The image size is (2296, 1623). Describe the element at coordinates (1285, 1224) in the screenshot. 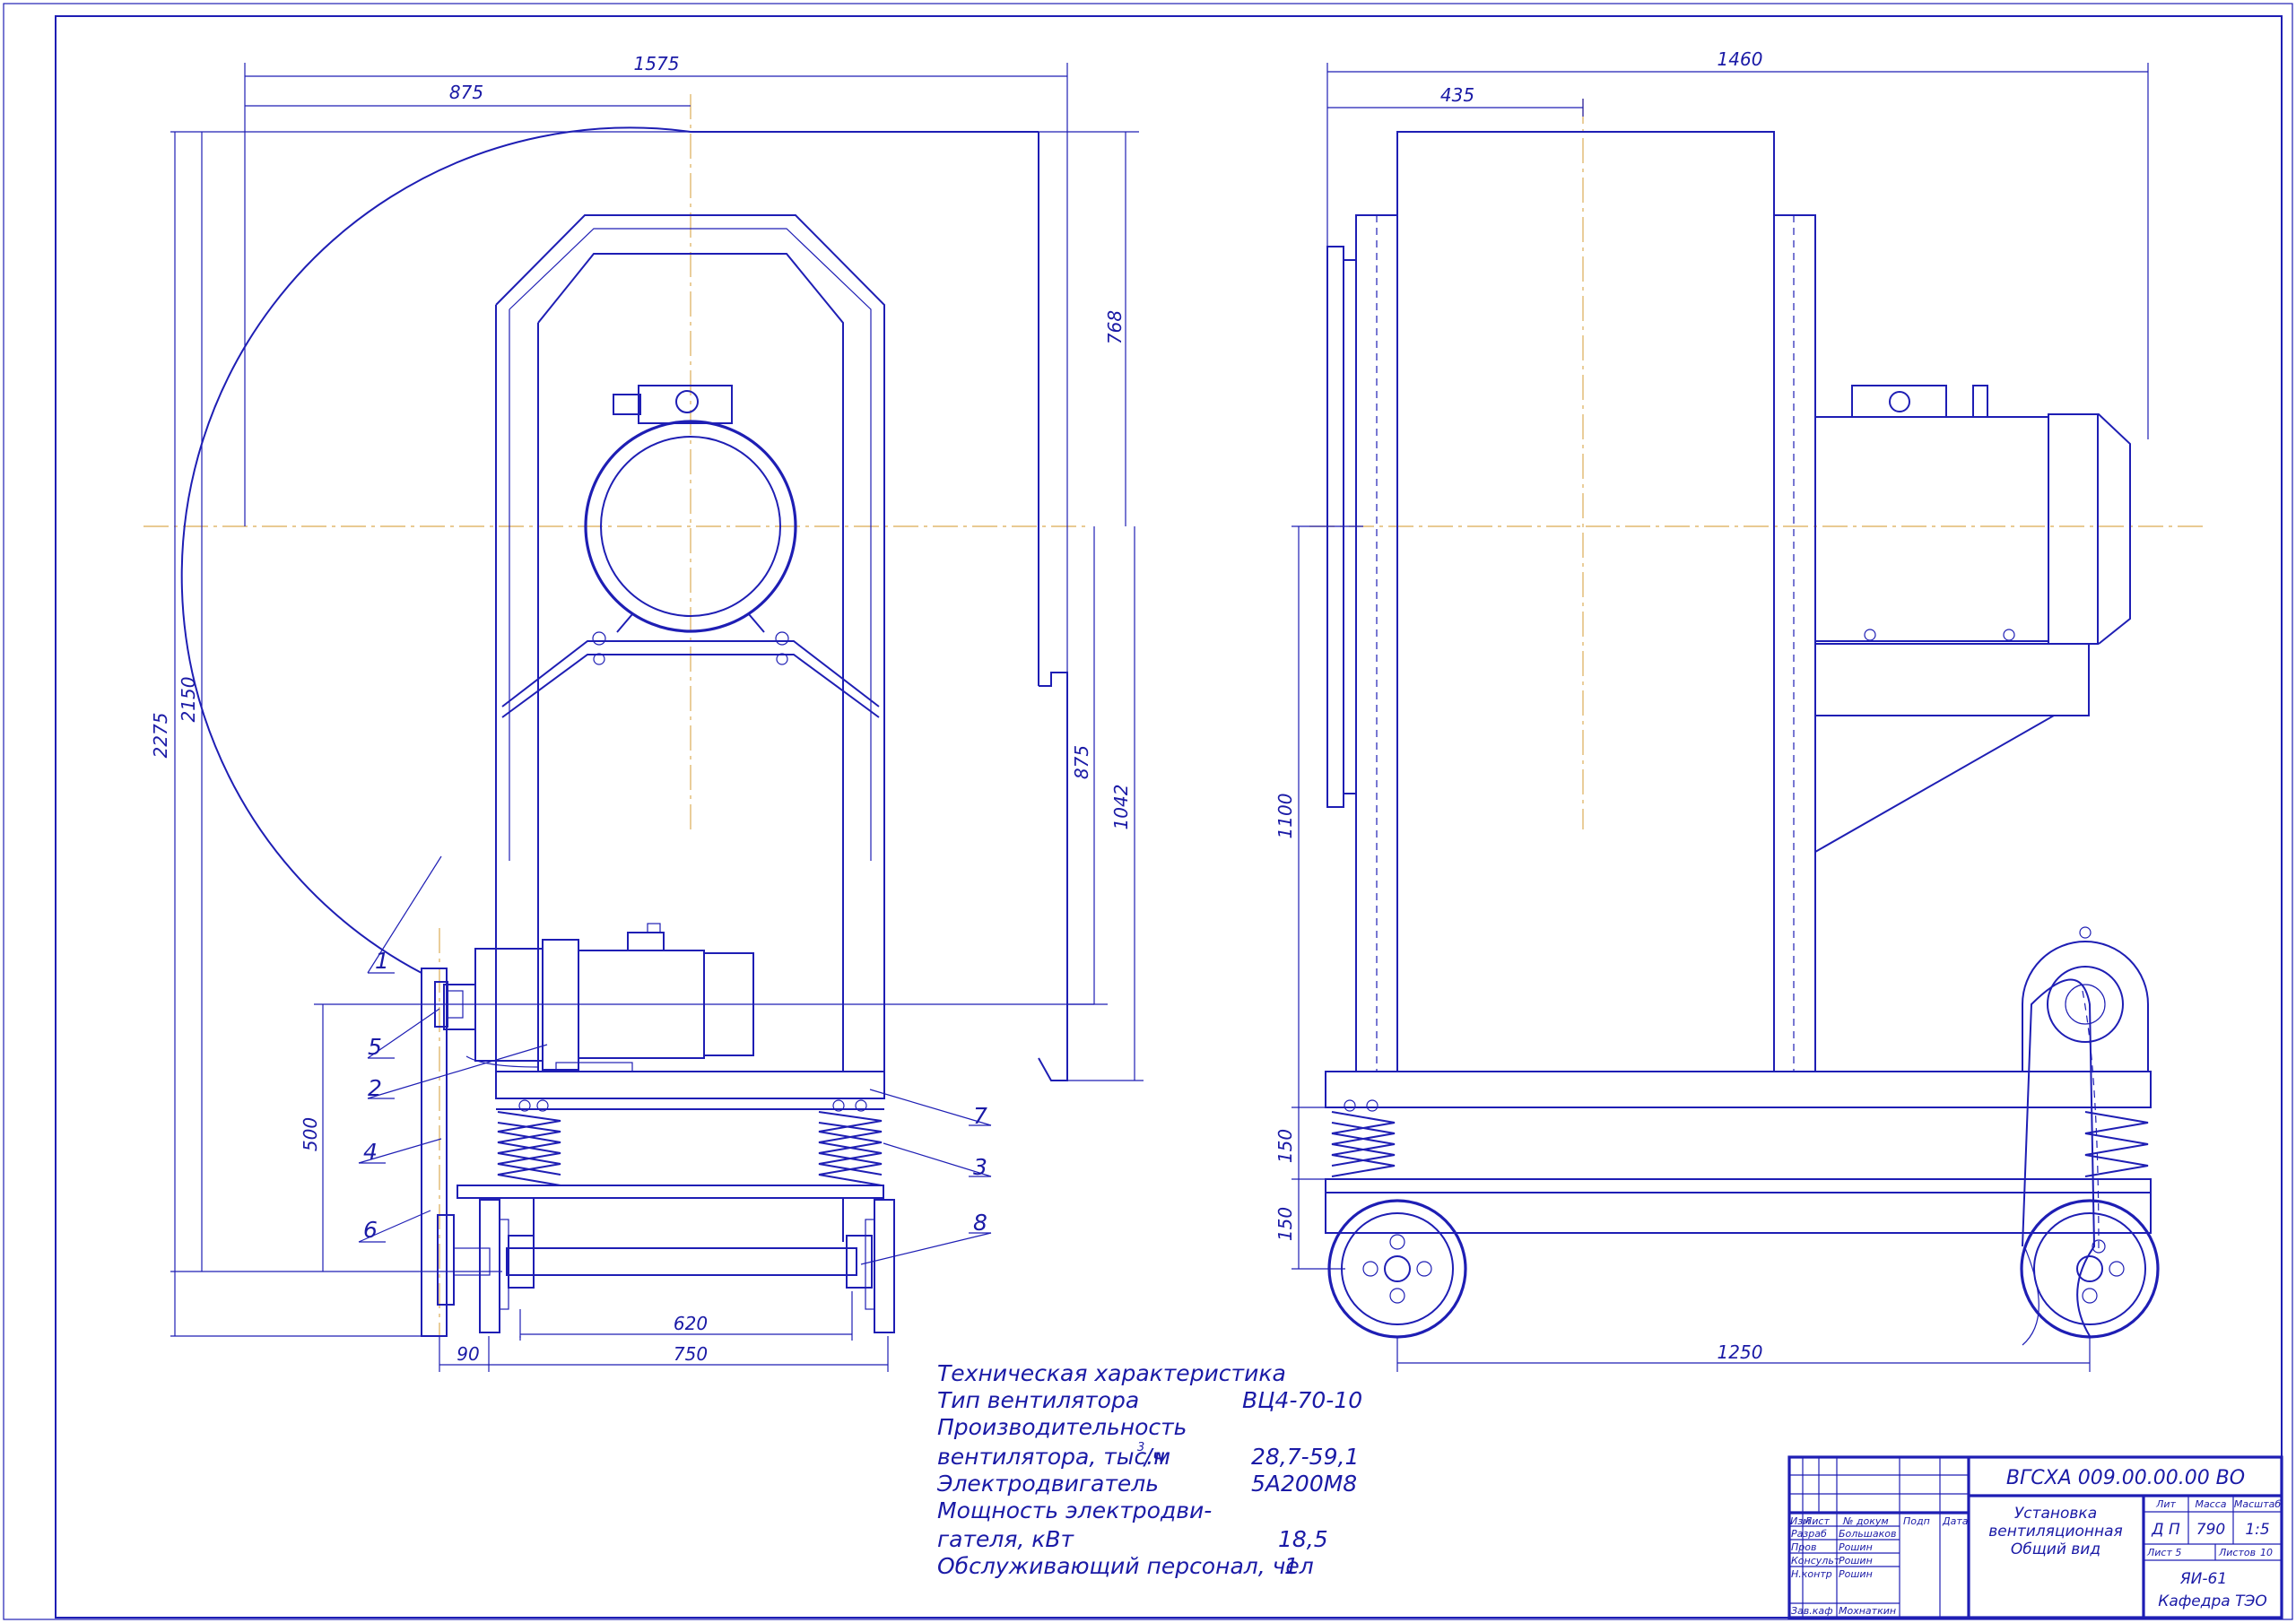

I see `dim-side-150b: 150` at that location.